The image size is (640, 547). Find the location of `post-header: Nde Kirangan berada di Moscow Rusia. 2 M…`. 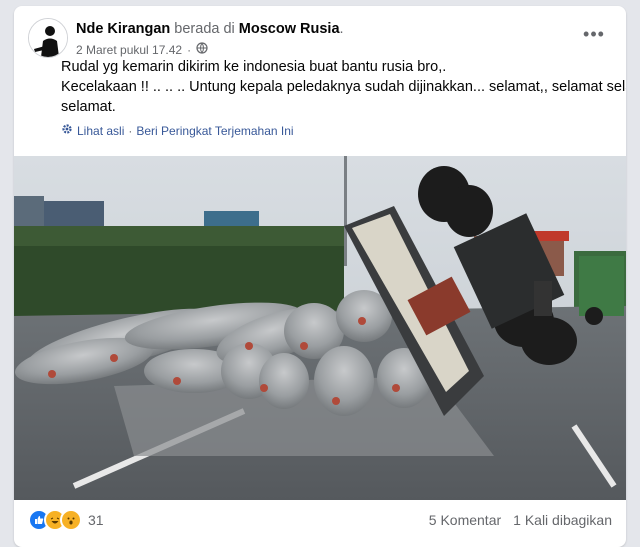

post-header: Nde Kirangan berada di Moscow Rusia. 2 M… is located at coordinates (320, 38).